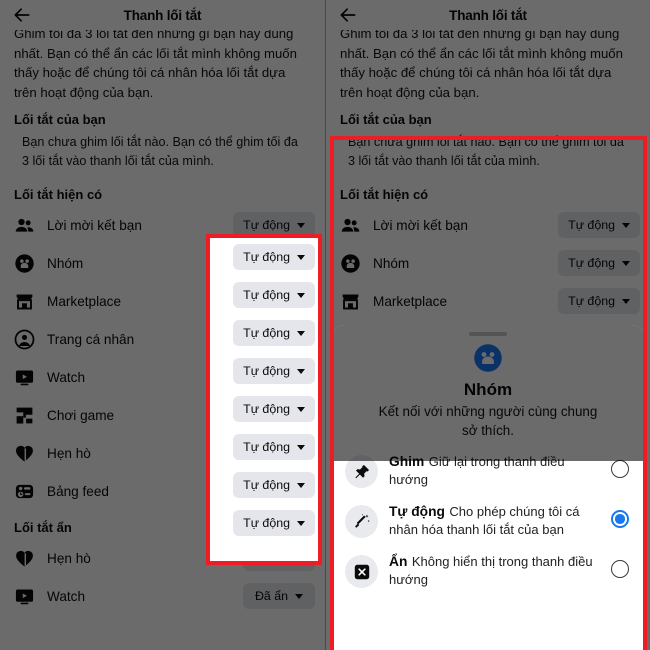 The image size is (650, 650). I want to click on option-row-hide: Ẩn Không hiển thị trong thanh điều hướng, so click(488, 571).